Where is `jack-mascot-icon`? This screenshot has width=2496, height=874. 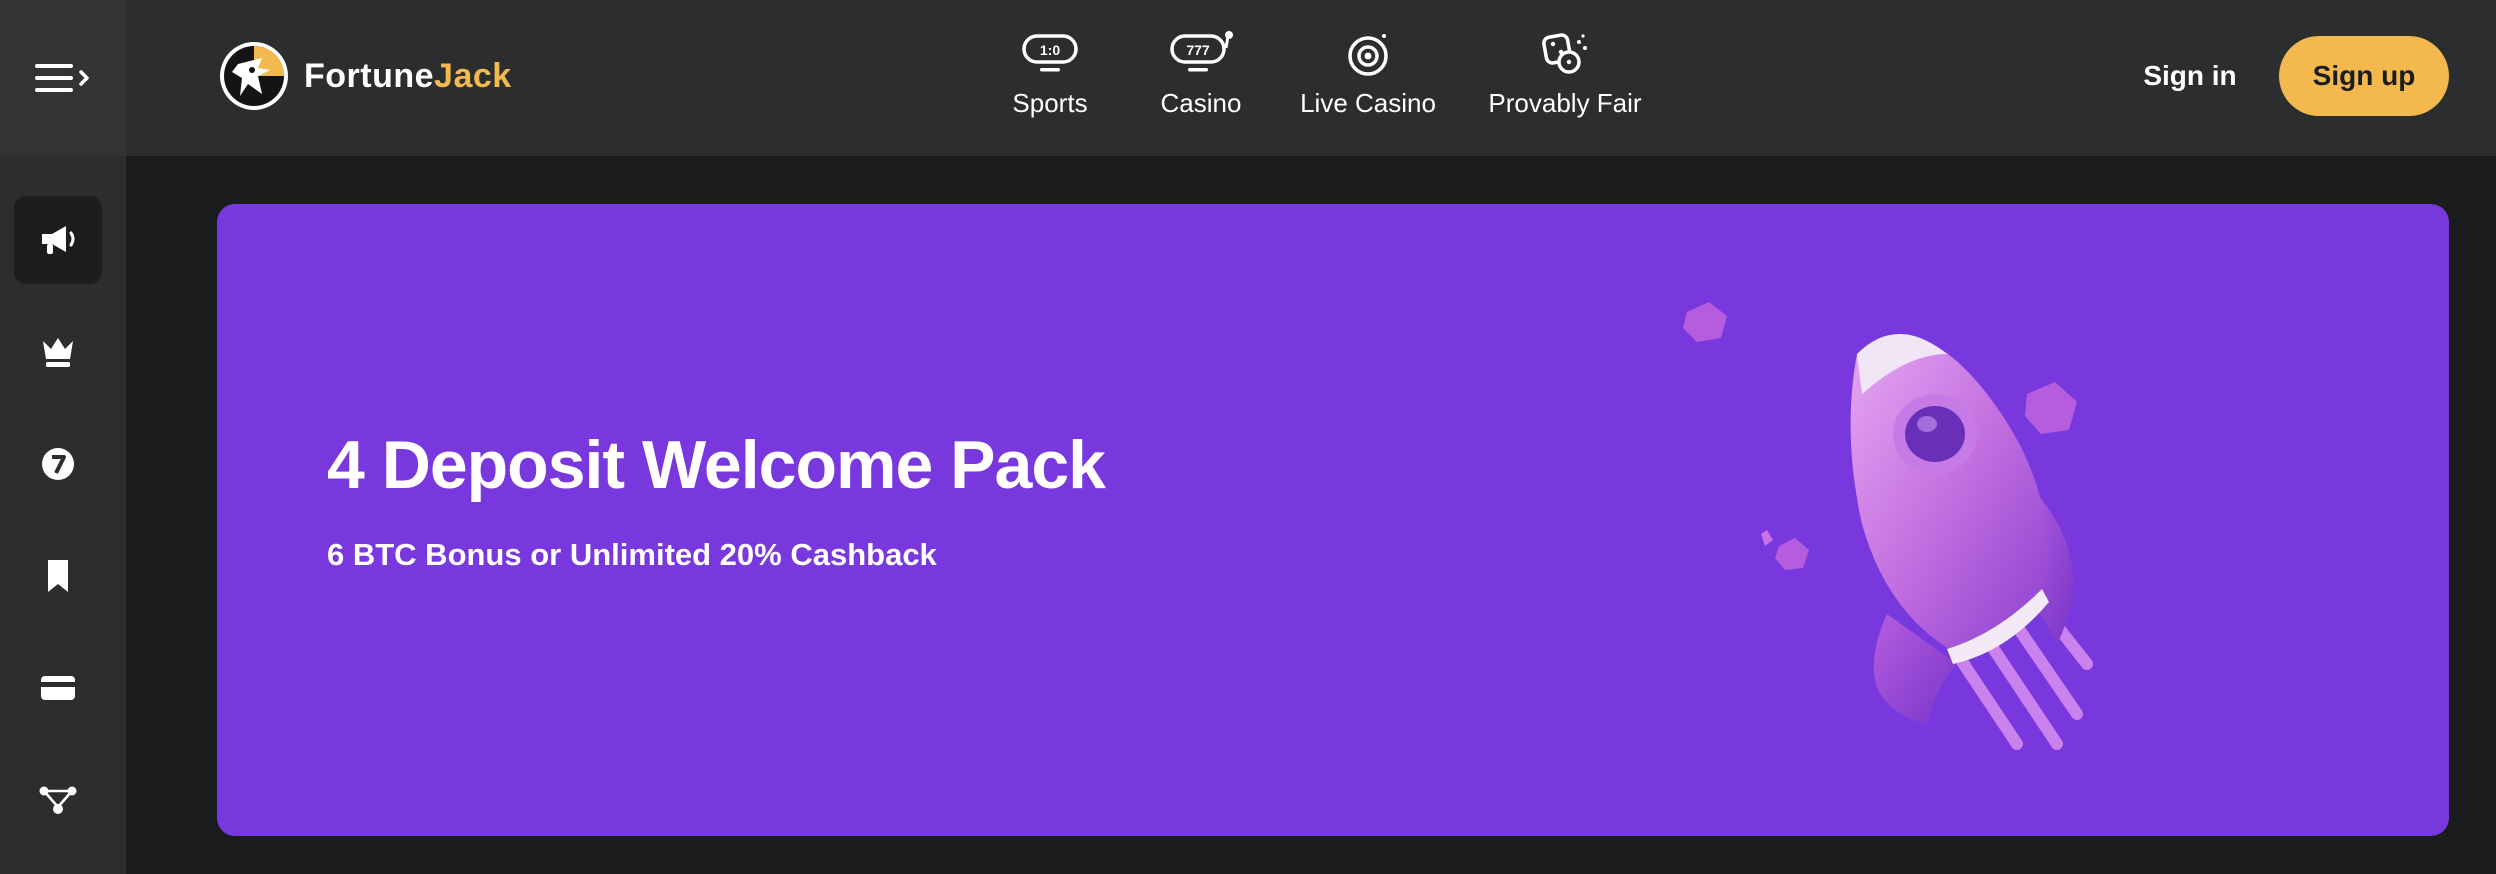 jack-mascot-icon is located at coordinates (254, 76).